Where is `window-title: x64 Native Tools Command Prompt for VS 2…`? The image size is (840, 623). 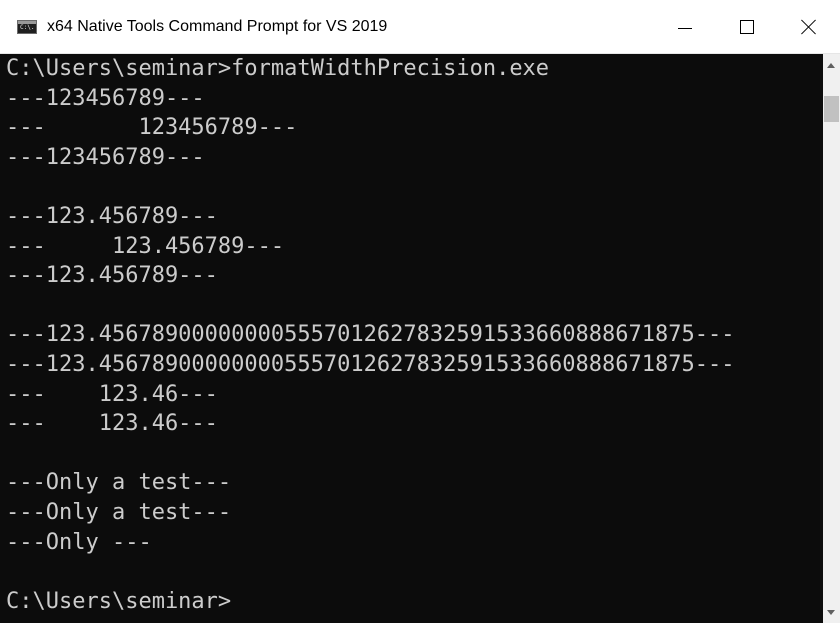
window-title: x64 Native Tools Command Prompt for VS 2… is located at coordinates (217, 26).